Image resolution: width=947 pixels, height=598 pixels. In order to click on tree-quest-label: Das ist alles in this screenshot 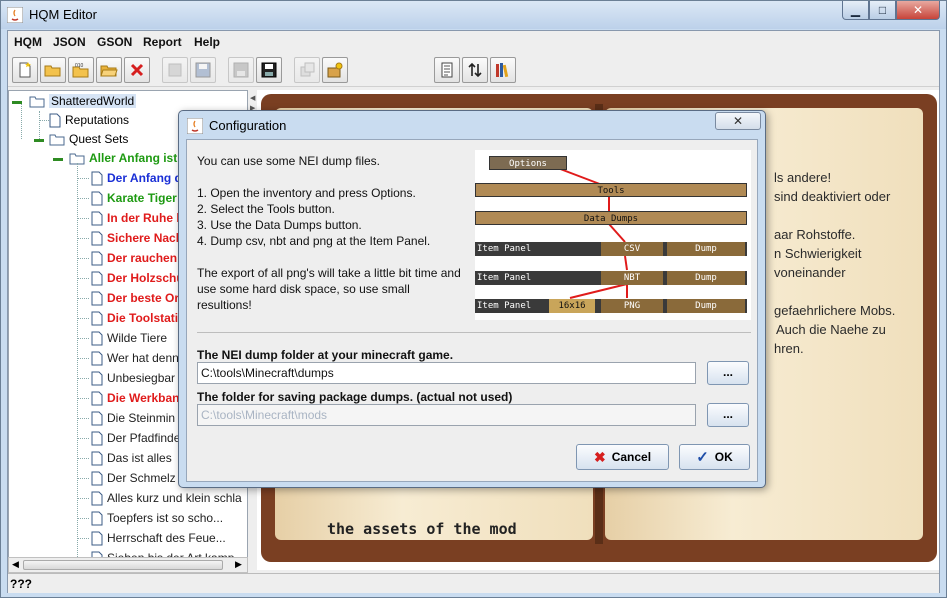, I will do `click(139, 458)`.